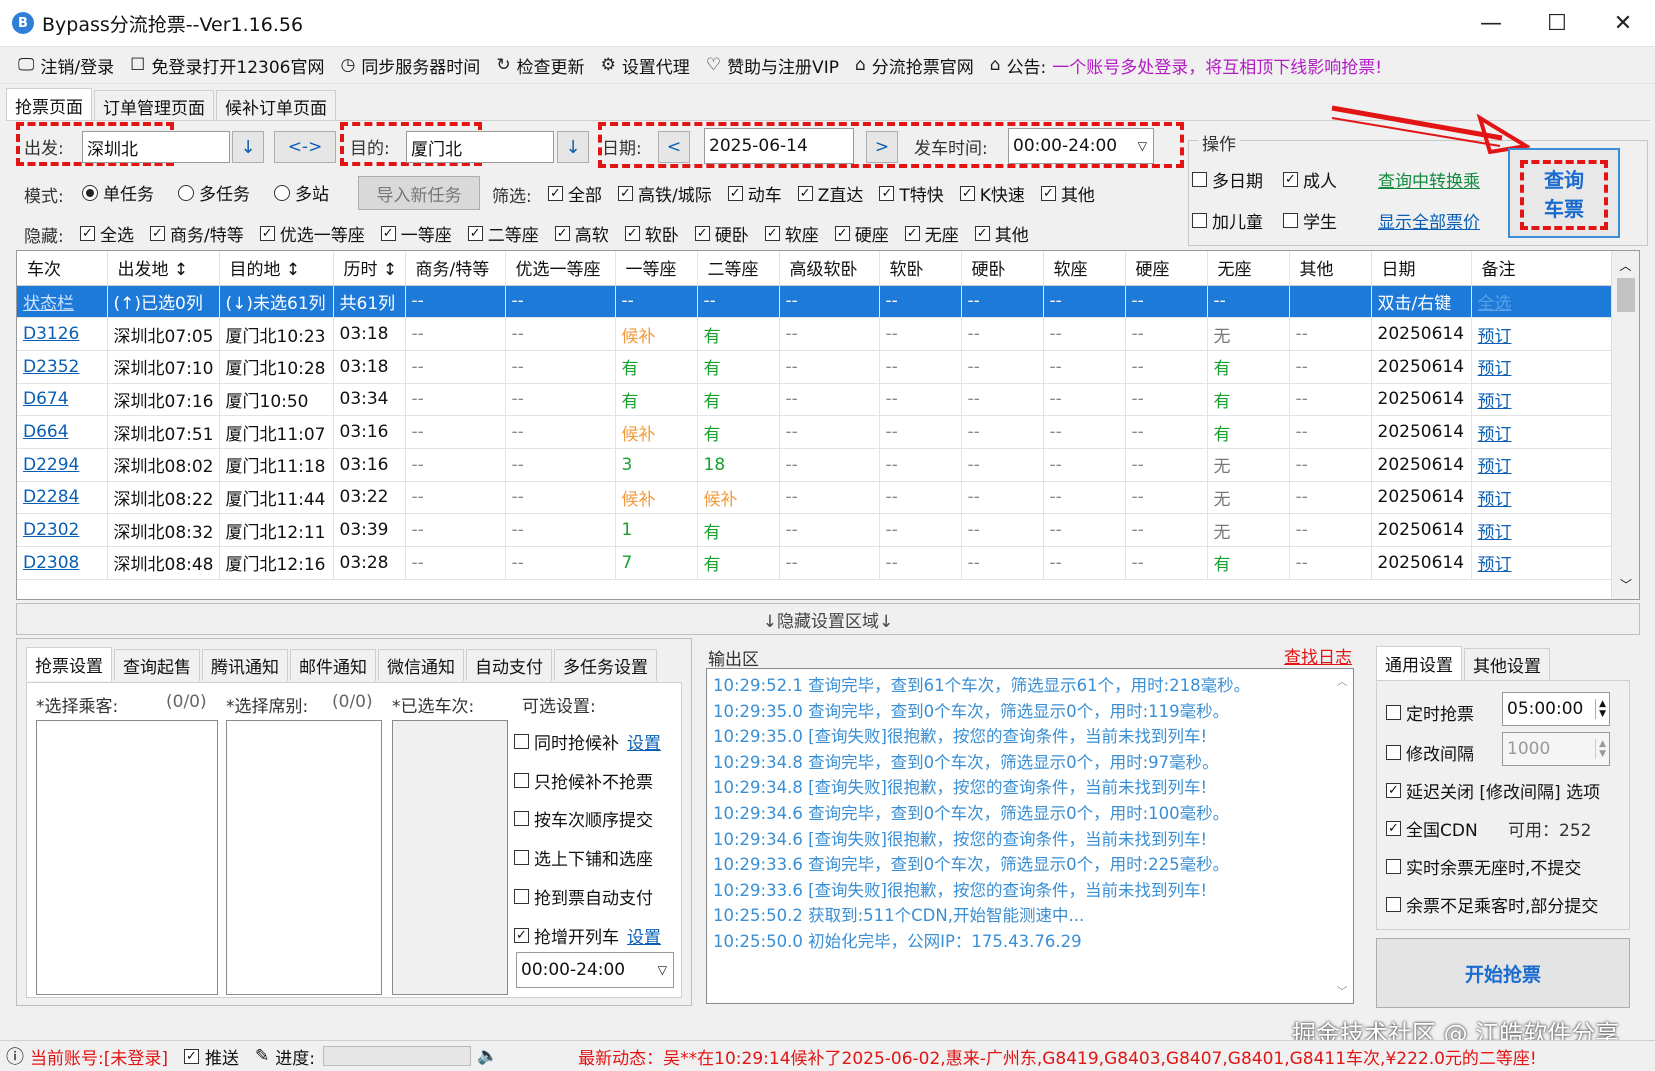 The width and height of the screenshot is (1655, 1071). What do you see at coordinates (830, 193) in the screenshot?
I see `filter-3: ✓ Z直达` at bounding box center [830, 193].